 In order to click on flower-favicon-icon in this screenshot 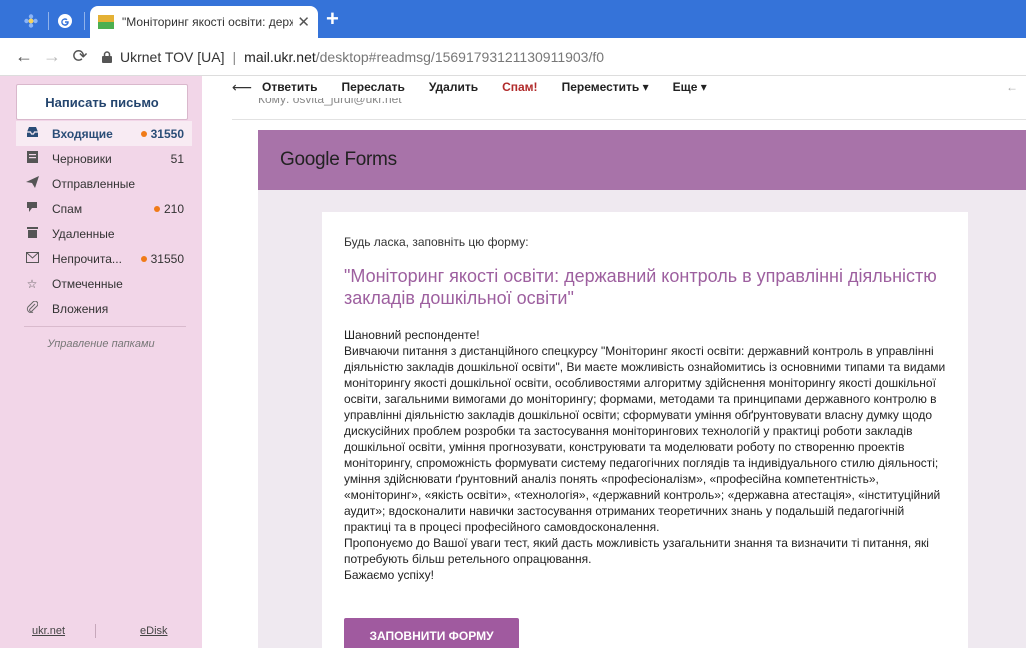, I will do `click(31, 21)`.